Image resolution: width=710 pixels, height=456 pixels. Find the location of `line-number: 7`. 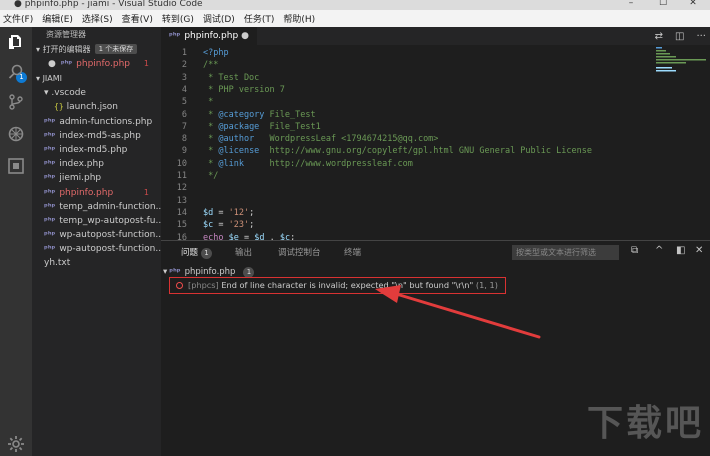

line-number: 7 is located at coordinates (184, 126).